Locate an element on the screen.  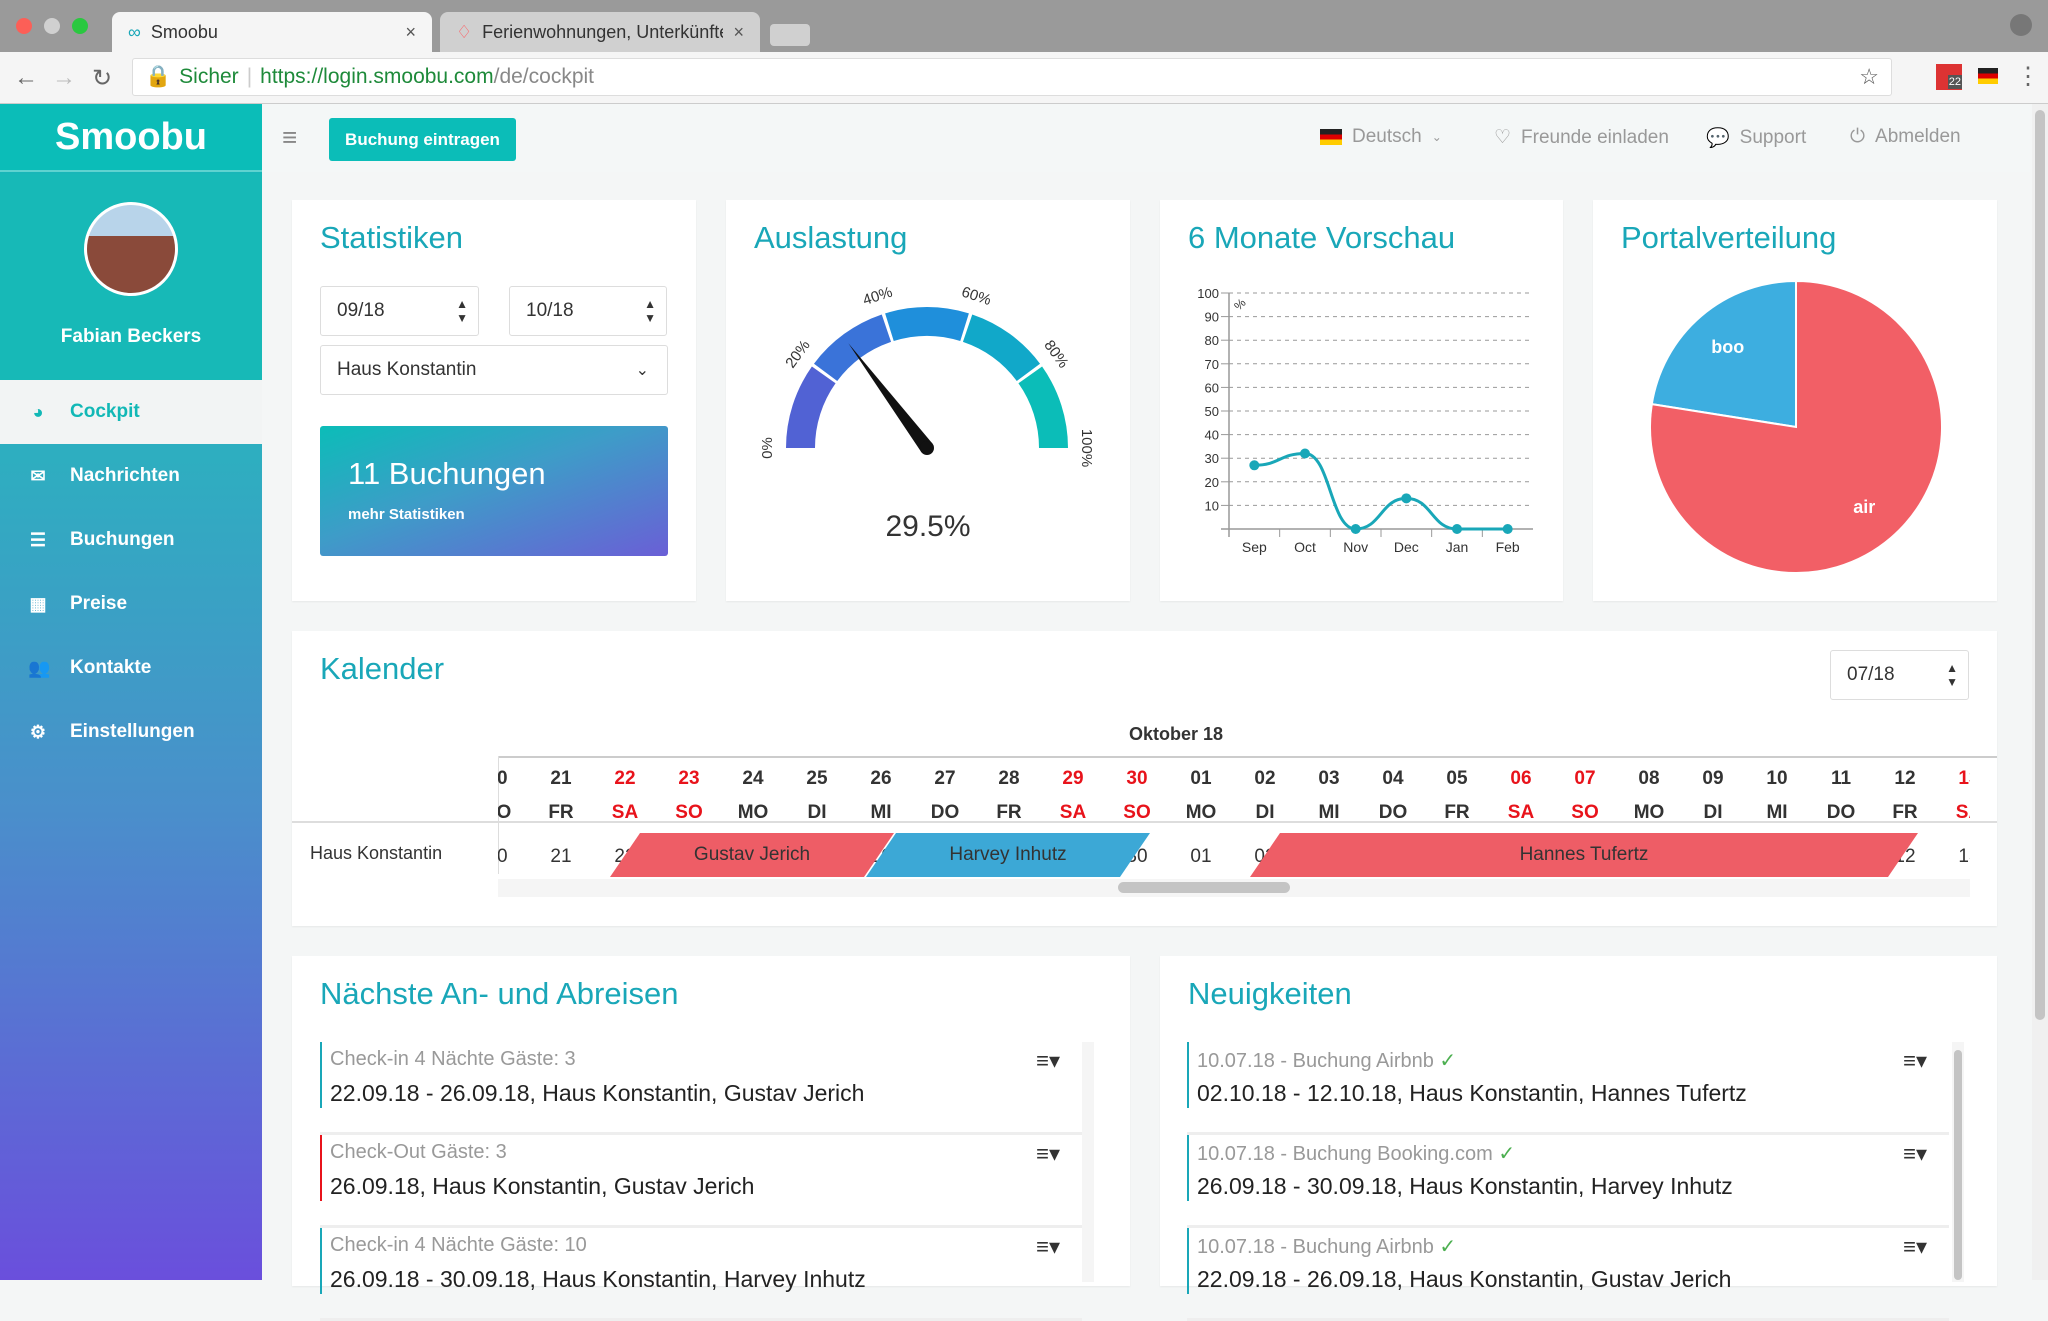
support-link: 💬 Support is located at coordinates (1756, 138).